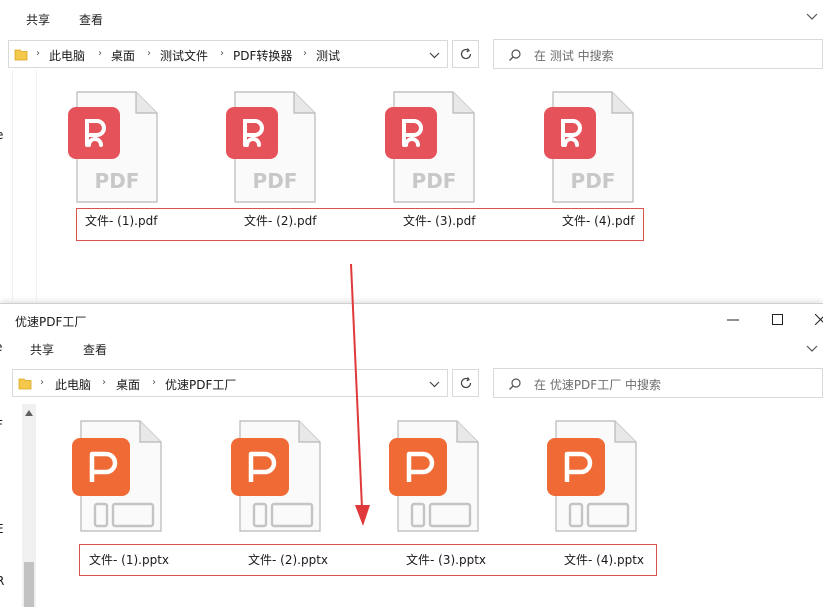 The height and width of the screenshot is (607, 823). I want to click on nav-item-fragment: F, so click(1, 425).